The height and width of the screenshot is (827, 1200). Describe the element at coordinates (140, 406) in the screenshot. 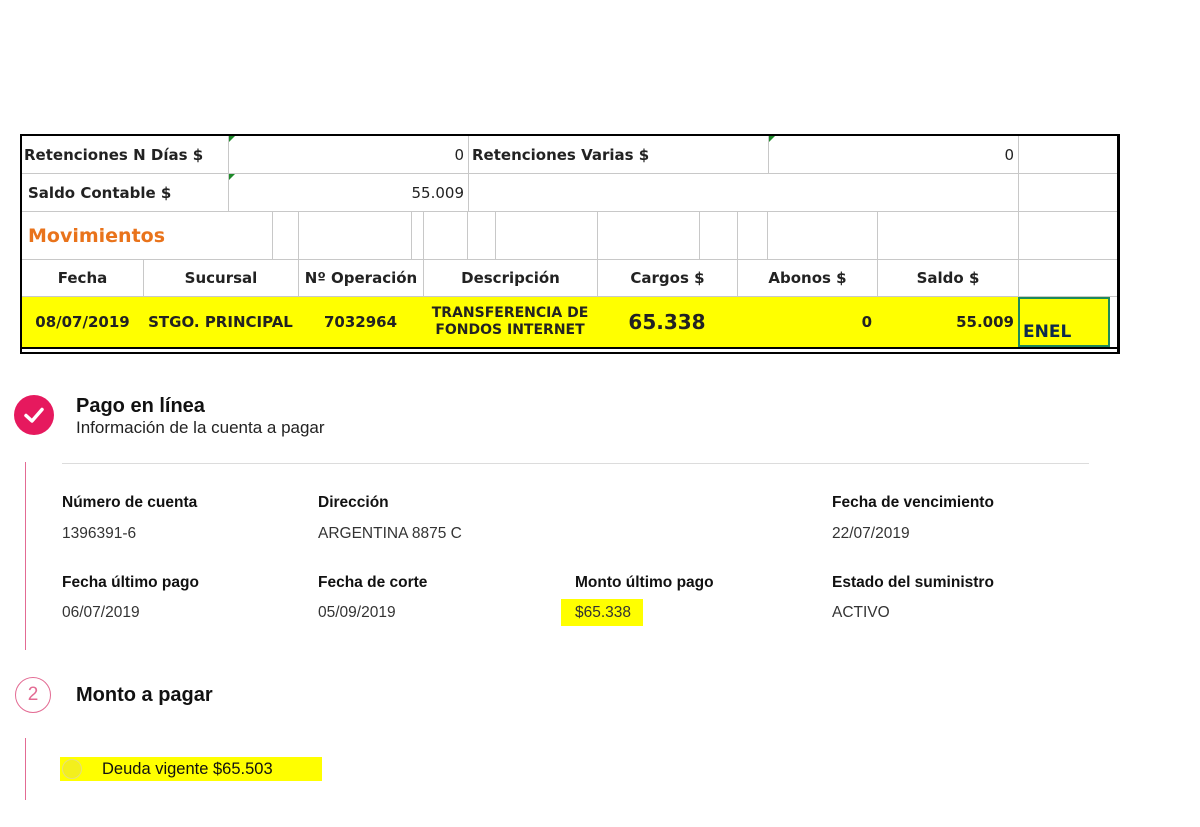

I see `step1-title: Pago en línea` at that location.